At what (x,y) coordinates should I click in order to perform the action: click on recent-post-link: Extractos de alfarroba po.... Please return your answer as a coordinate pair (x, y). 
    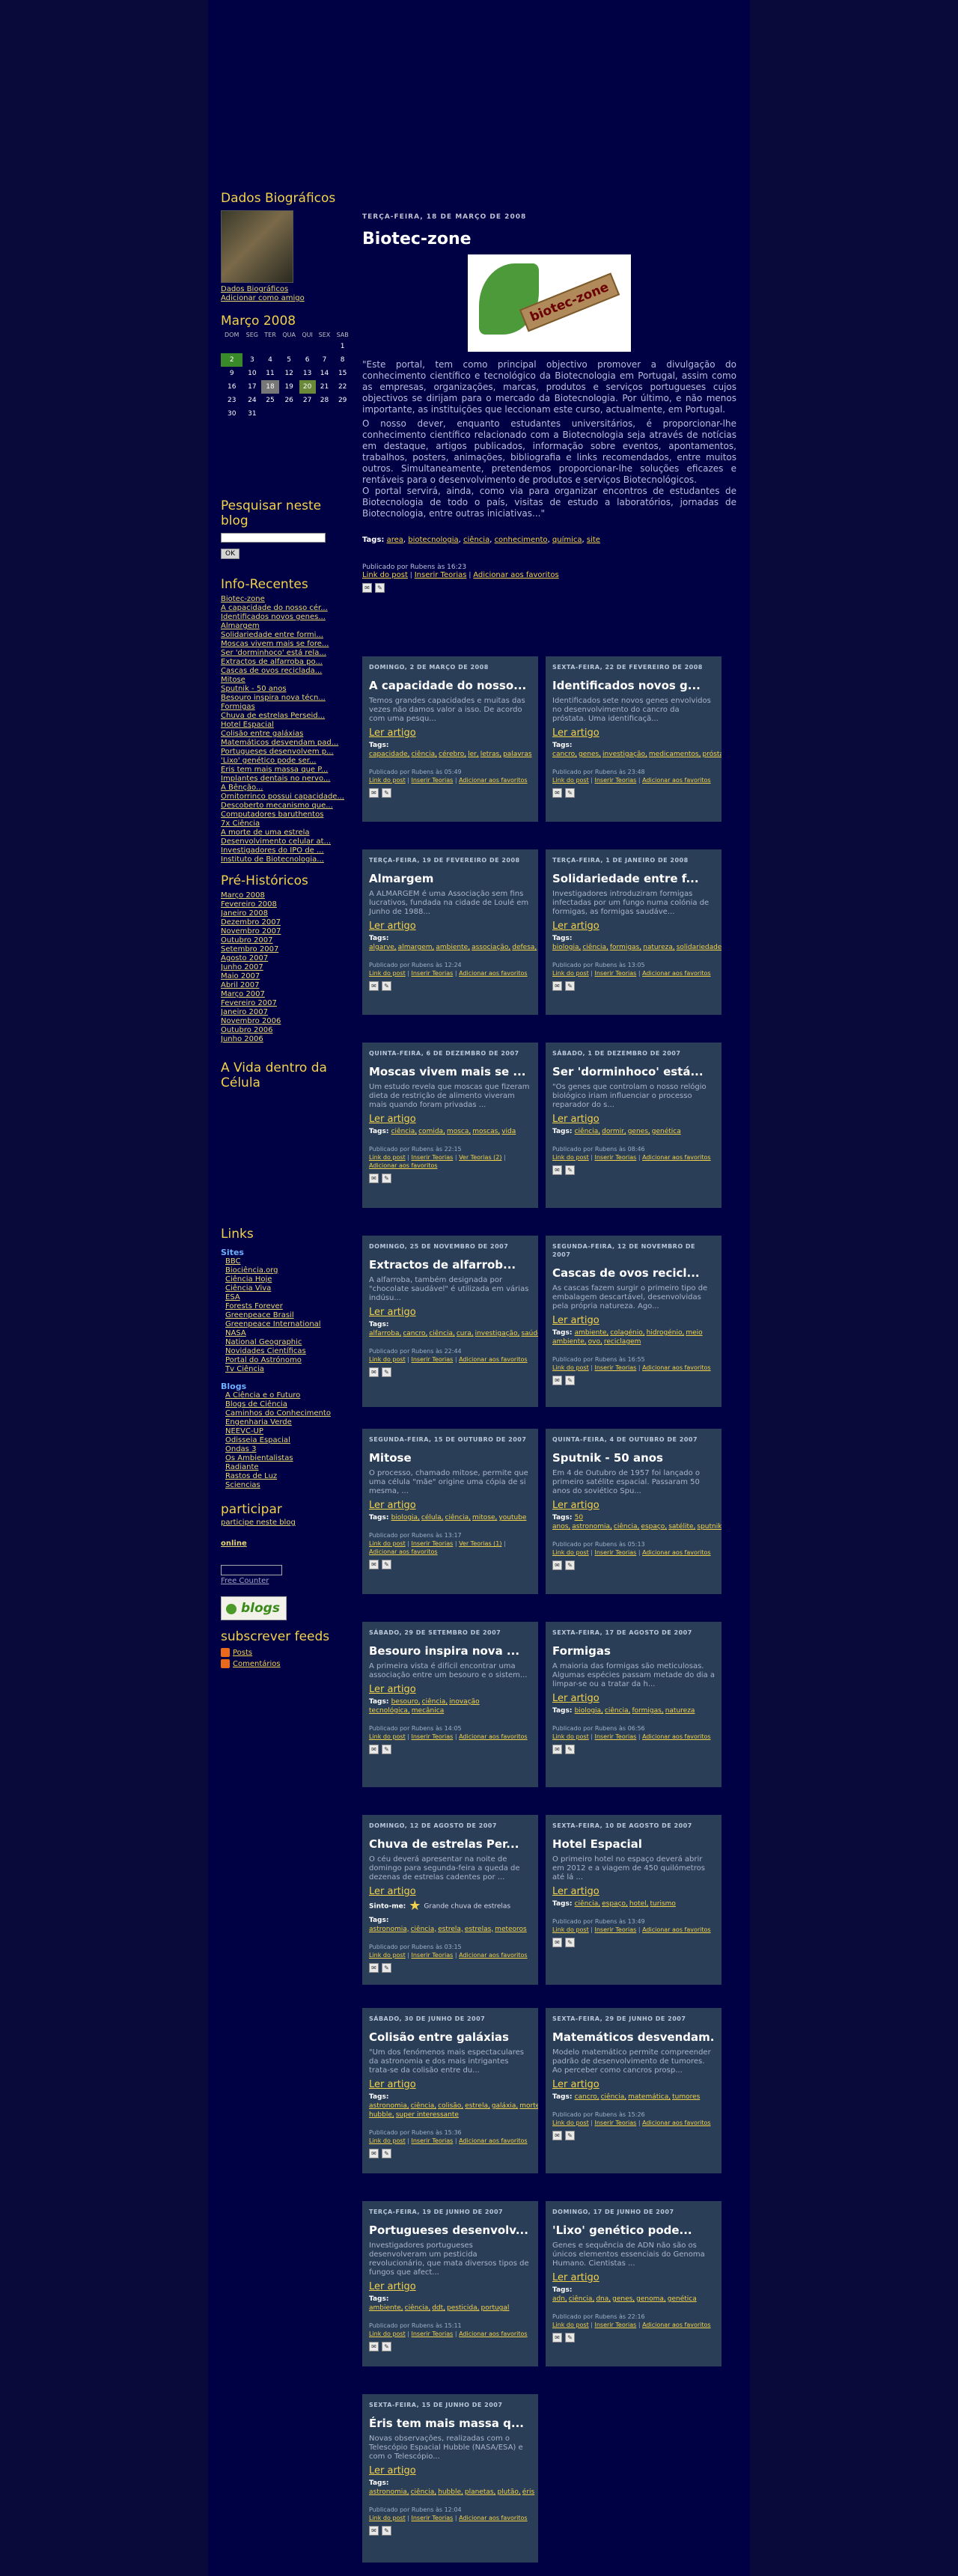
    Looking at the image, I should click on (286, 662).